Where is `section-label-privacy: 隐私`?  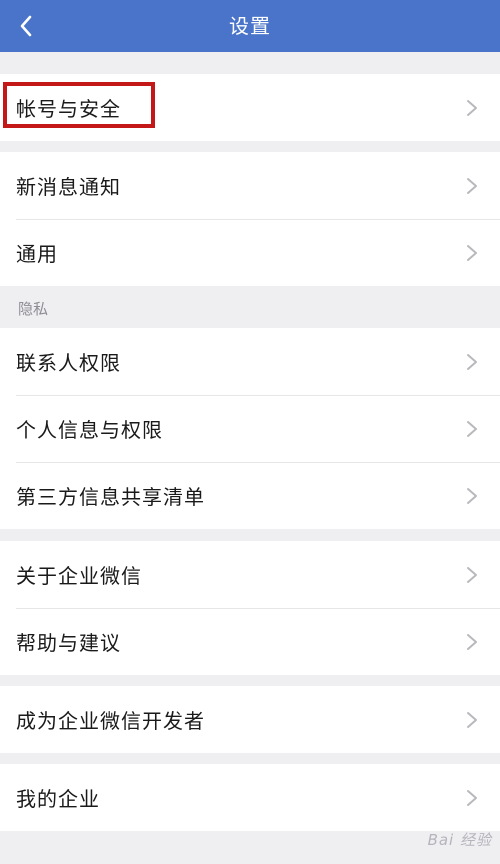 section-label-privacy: 隐私 is located at coordinates (33, 309).